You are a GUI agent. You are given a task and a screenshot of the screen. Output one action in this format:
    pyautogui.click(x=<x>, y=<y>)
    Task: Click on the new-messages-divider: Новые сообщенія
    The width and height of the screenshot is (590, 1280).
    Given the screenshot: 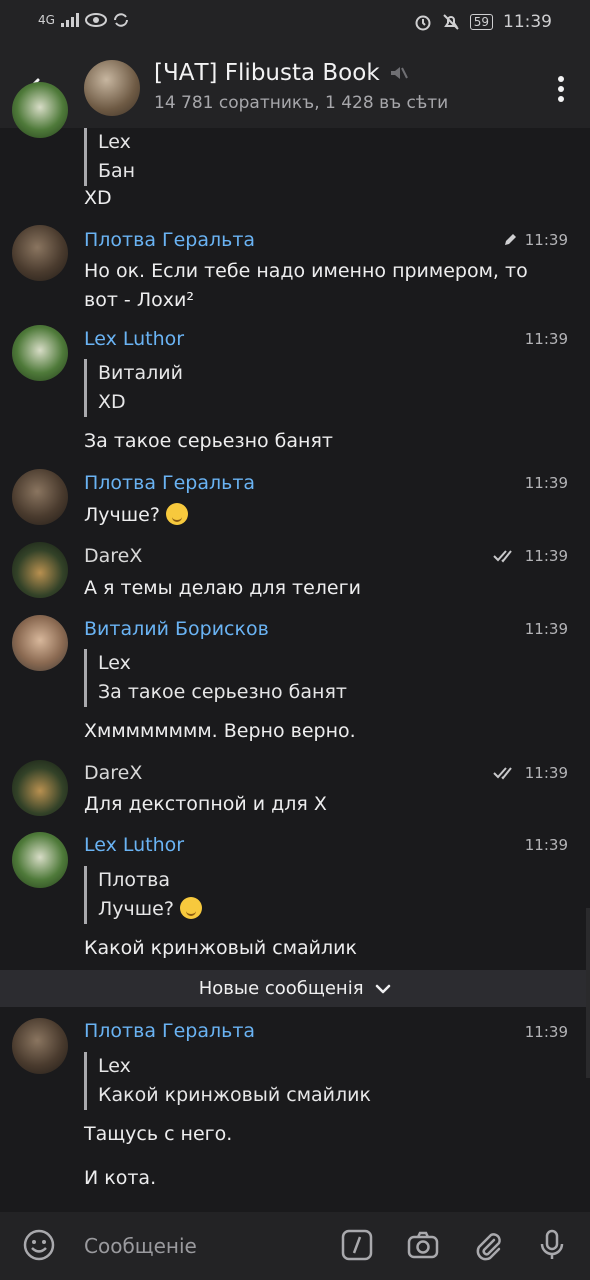 What is the action you would take?
    pyautogui.click(x=295, y=988)
    